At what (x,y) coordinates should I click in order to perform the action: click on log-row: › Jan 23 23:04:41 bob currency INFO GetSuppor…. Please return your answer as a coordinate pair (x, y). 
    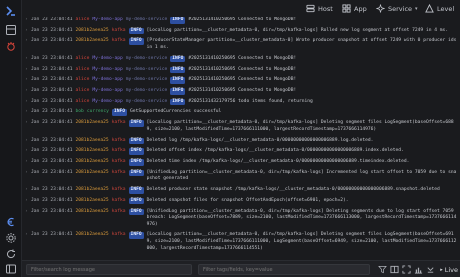
    Looking at the image, I should click on (241, 113).